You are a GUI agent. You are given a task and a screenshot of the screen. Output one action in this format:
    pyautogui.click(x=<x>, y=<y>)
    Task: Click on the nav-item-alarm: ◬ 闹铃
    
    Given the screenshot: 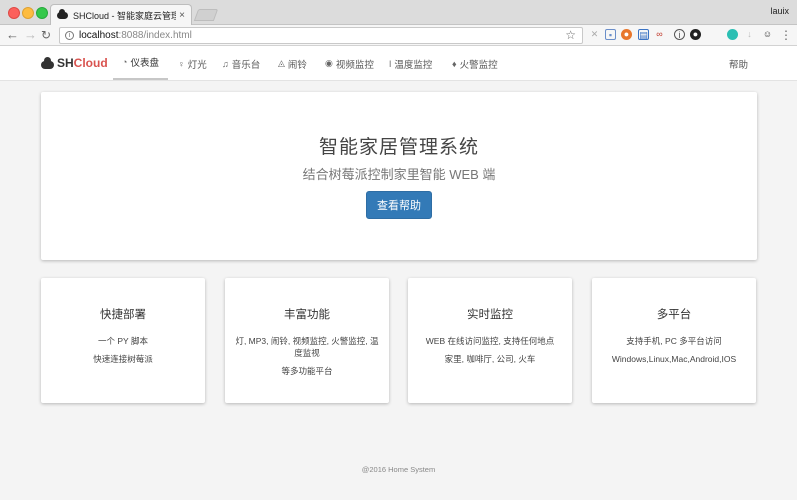 What is the action you would take?
    pyautogui.click(x=292, y=63)
    